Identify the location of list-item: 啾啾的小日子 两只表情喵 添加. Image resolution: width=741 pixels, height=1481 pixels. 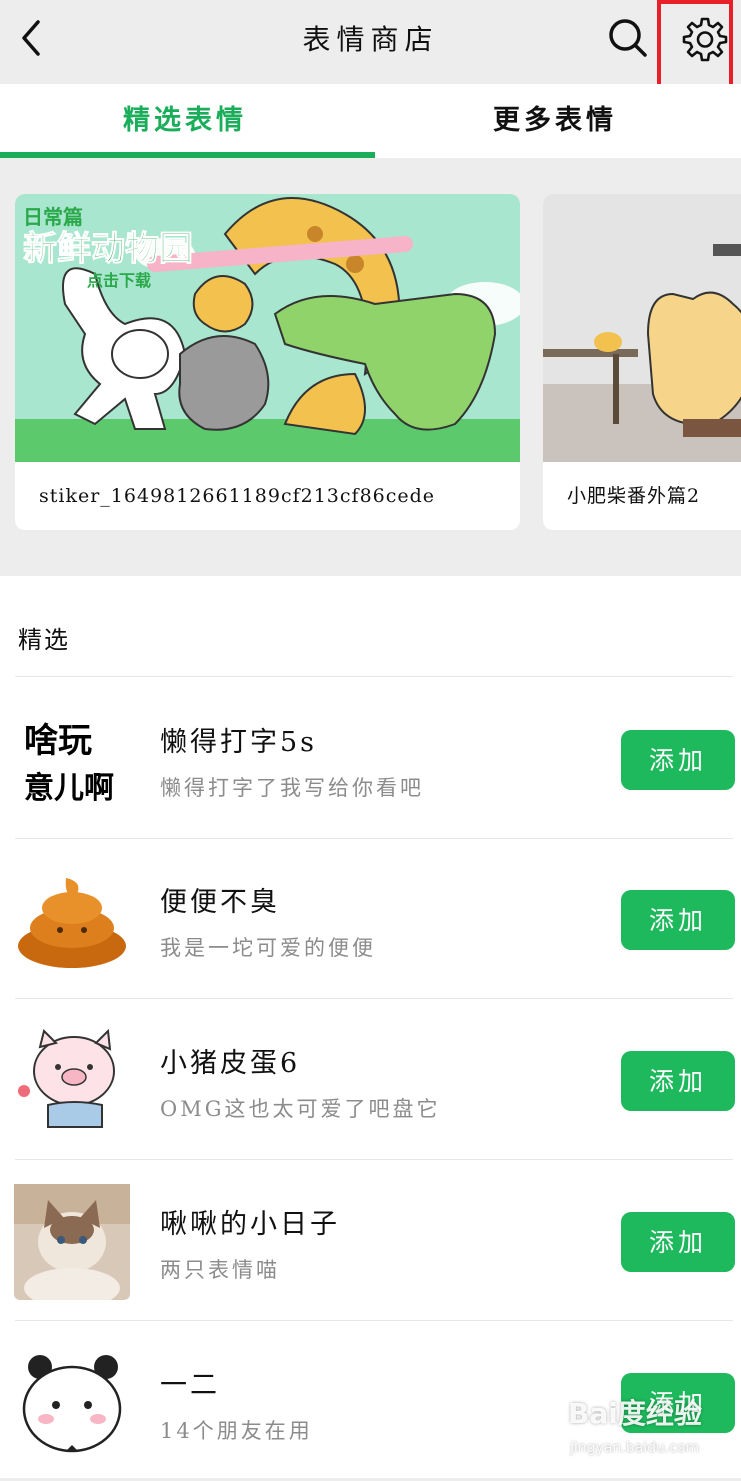
(370, 1240).